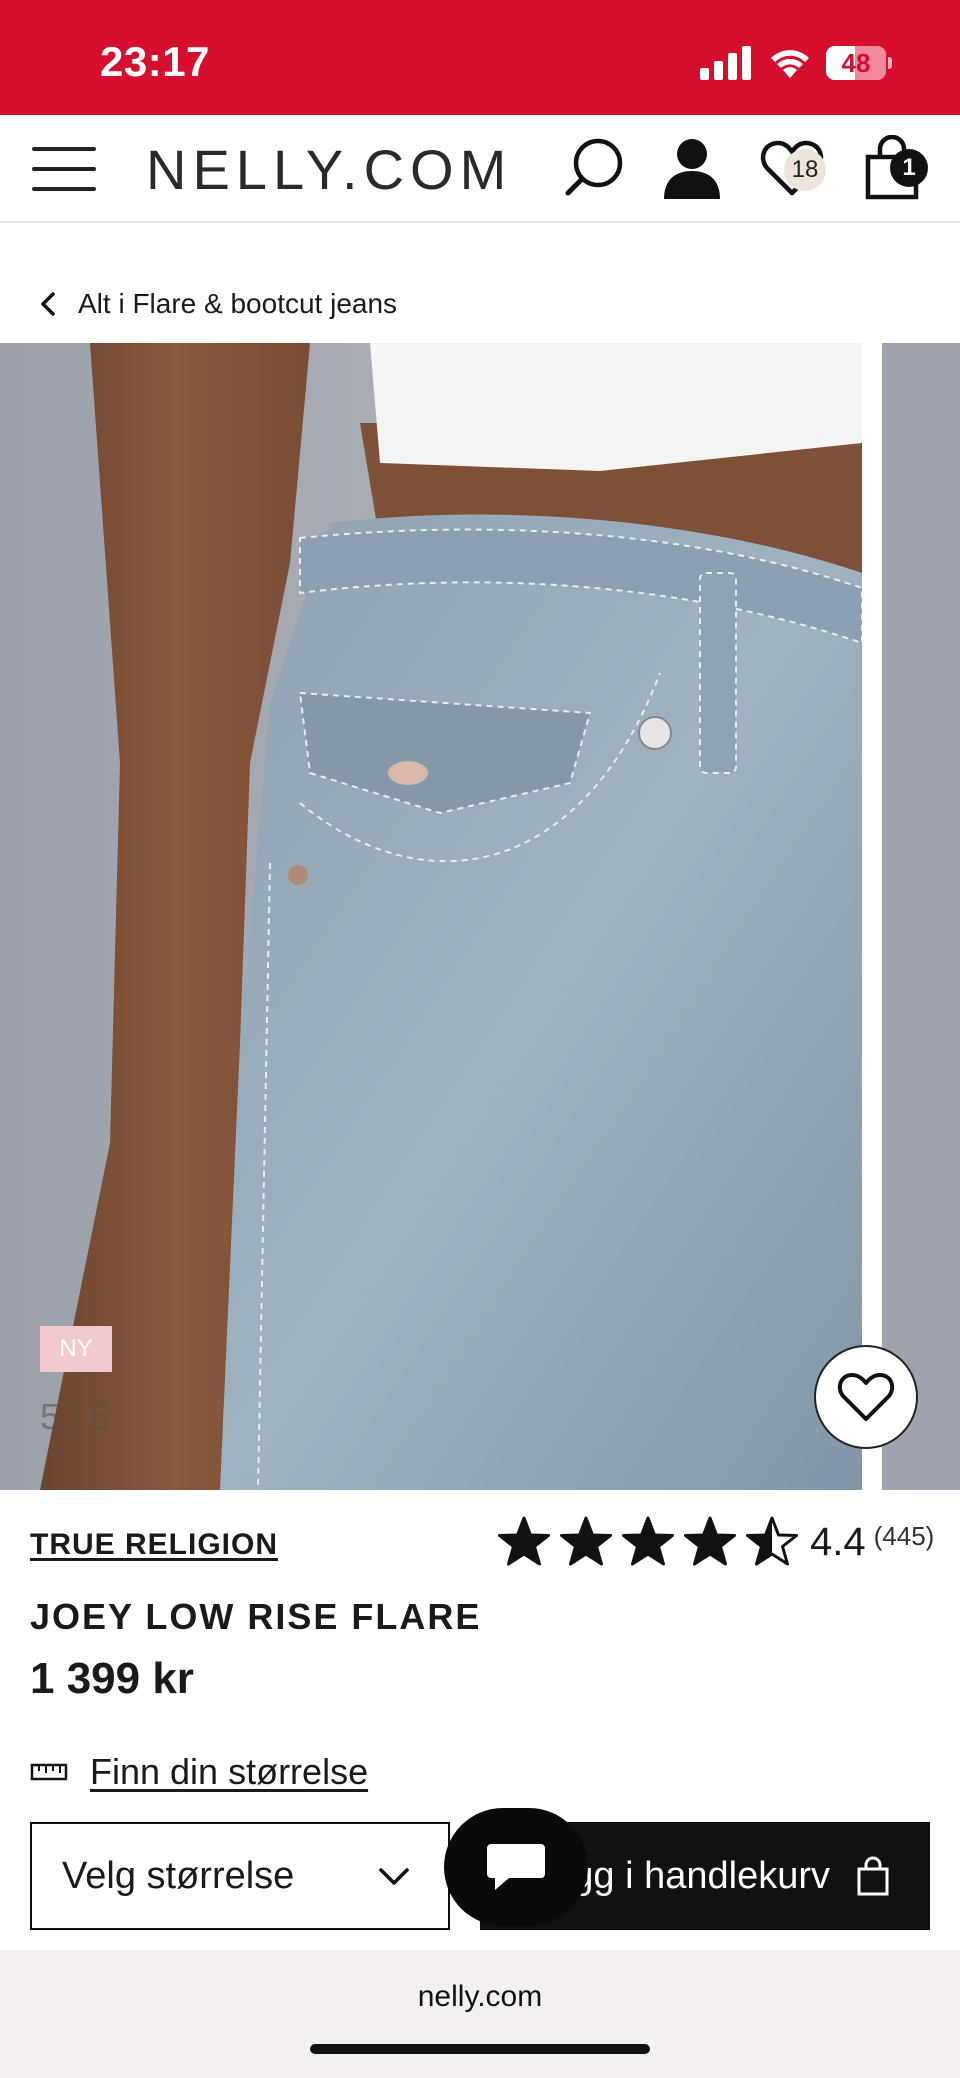 The image size is (960, 2078). I want to click on battery-percent: 48, so click(856, 63).